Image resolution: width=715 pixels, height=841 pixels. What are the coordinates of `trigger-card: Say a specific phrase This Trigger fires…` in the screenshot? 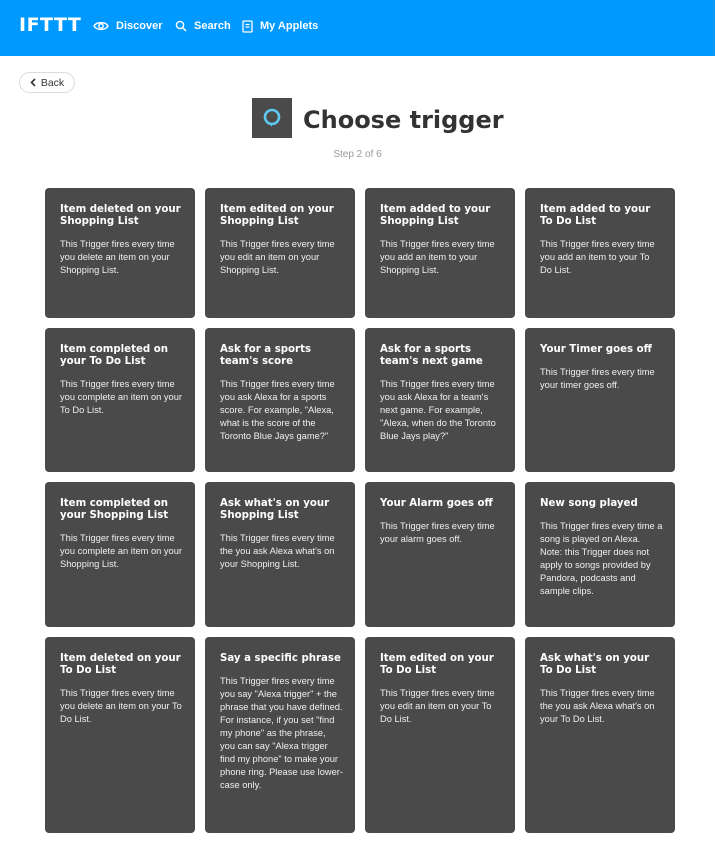 It's located at (280, 735).